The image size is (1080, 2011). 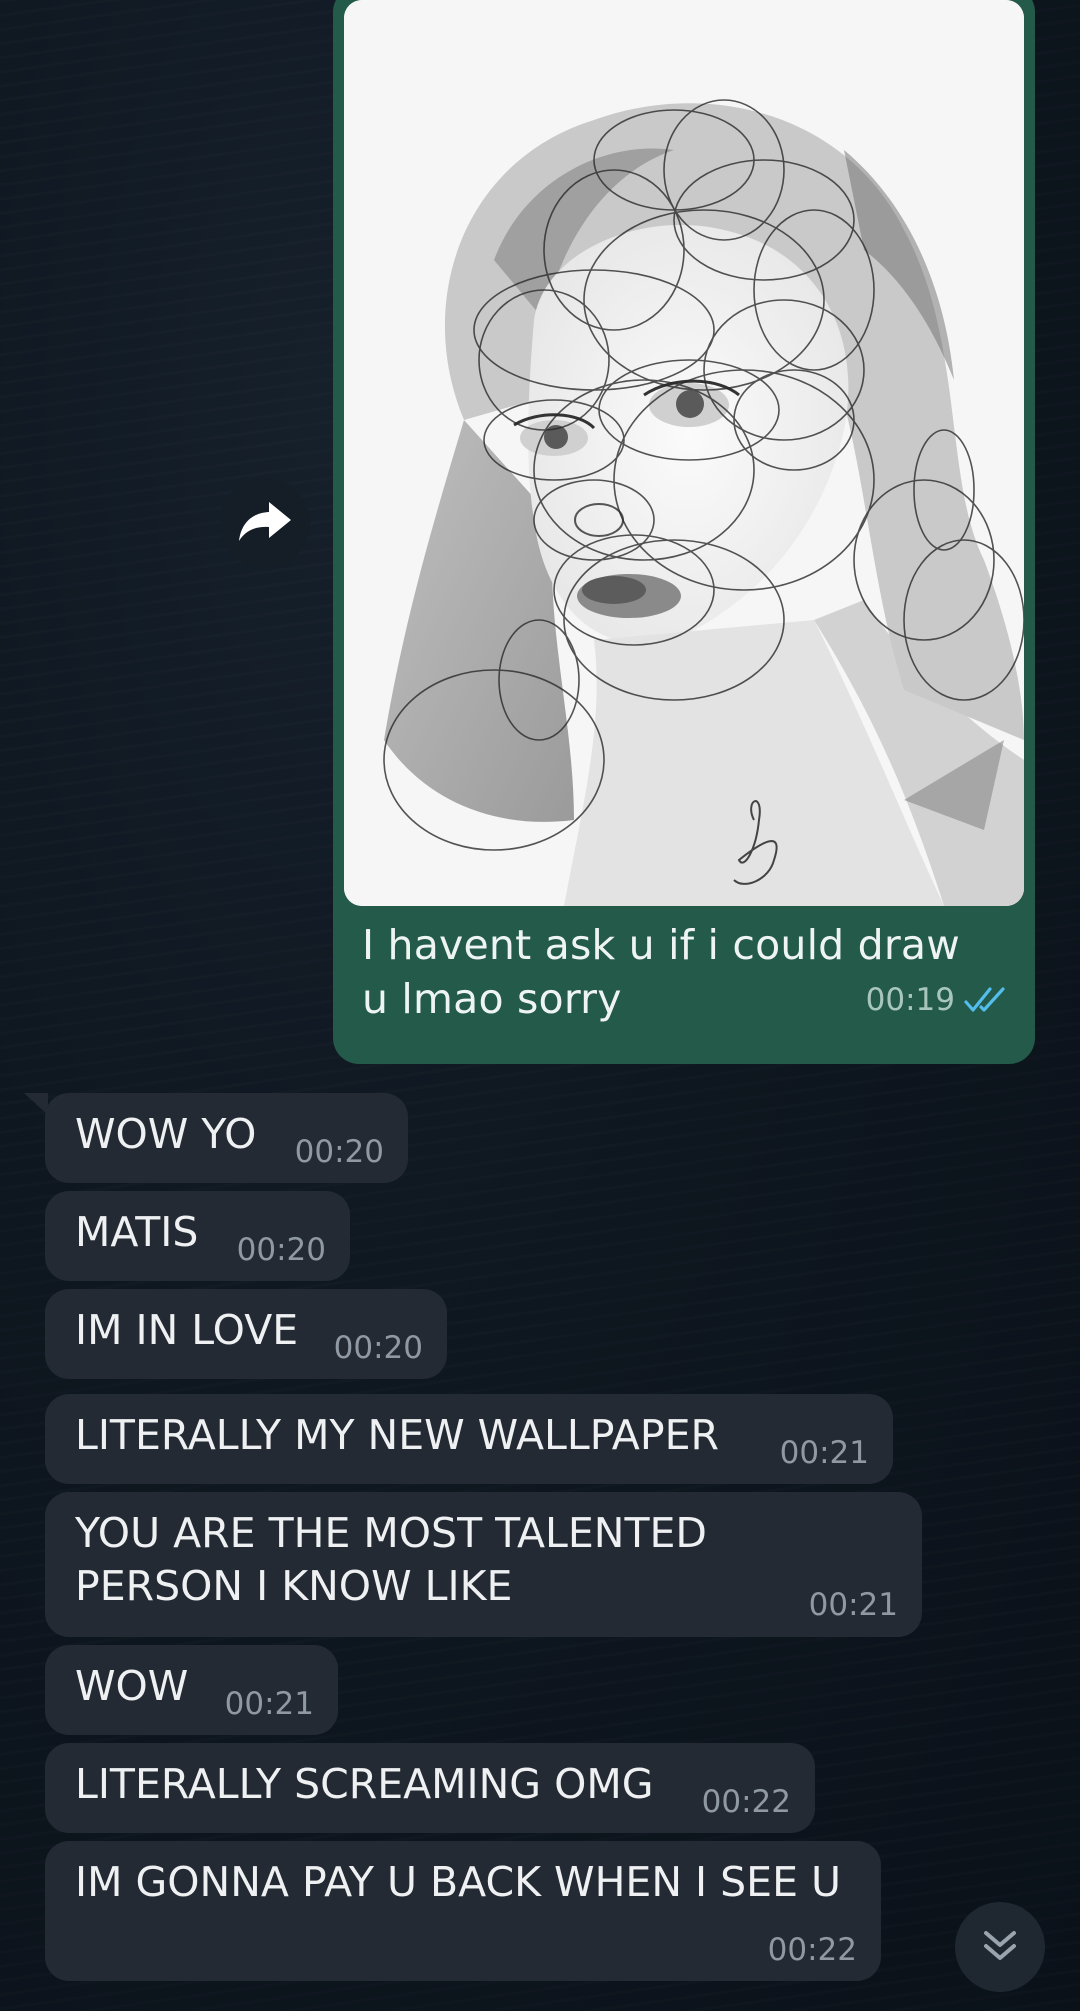 What do you see at coordinates (458, 1882) in the screenshot?
I see `message-text: IM GONNA PAY U BACK WHEN I SEE U` at bounding box center [458, 1882].